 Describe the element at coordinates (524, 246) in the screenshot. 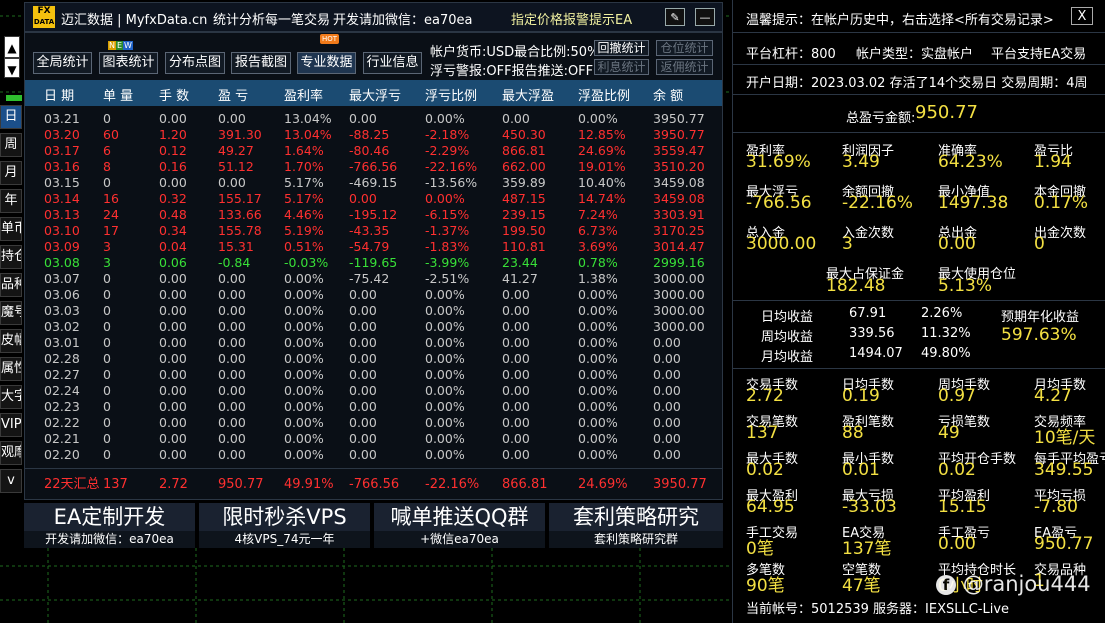

I see `table-cell: 110.81` at that location.